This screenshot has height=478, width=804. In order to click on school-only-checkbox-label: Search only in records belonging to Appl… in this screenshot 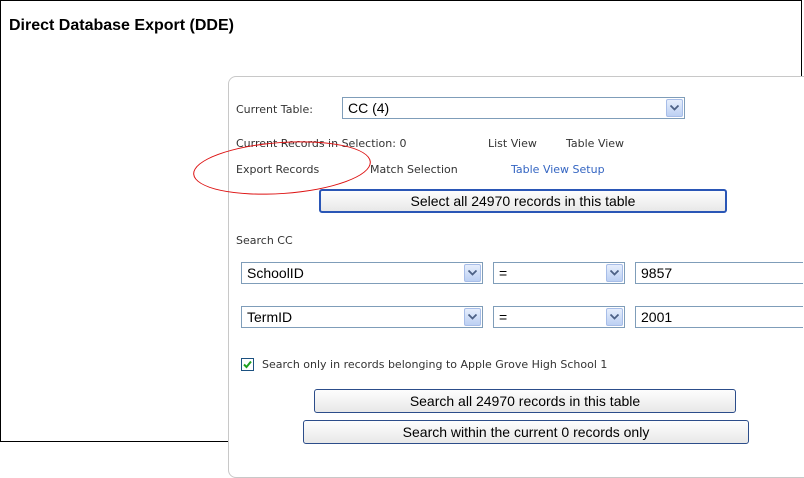, I will do `click(435, 364)`.